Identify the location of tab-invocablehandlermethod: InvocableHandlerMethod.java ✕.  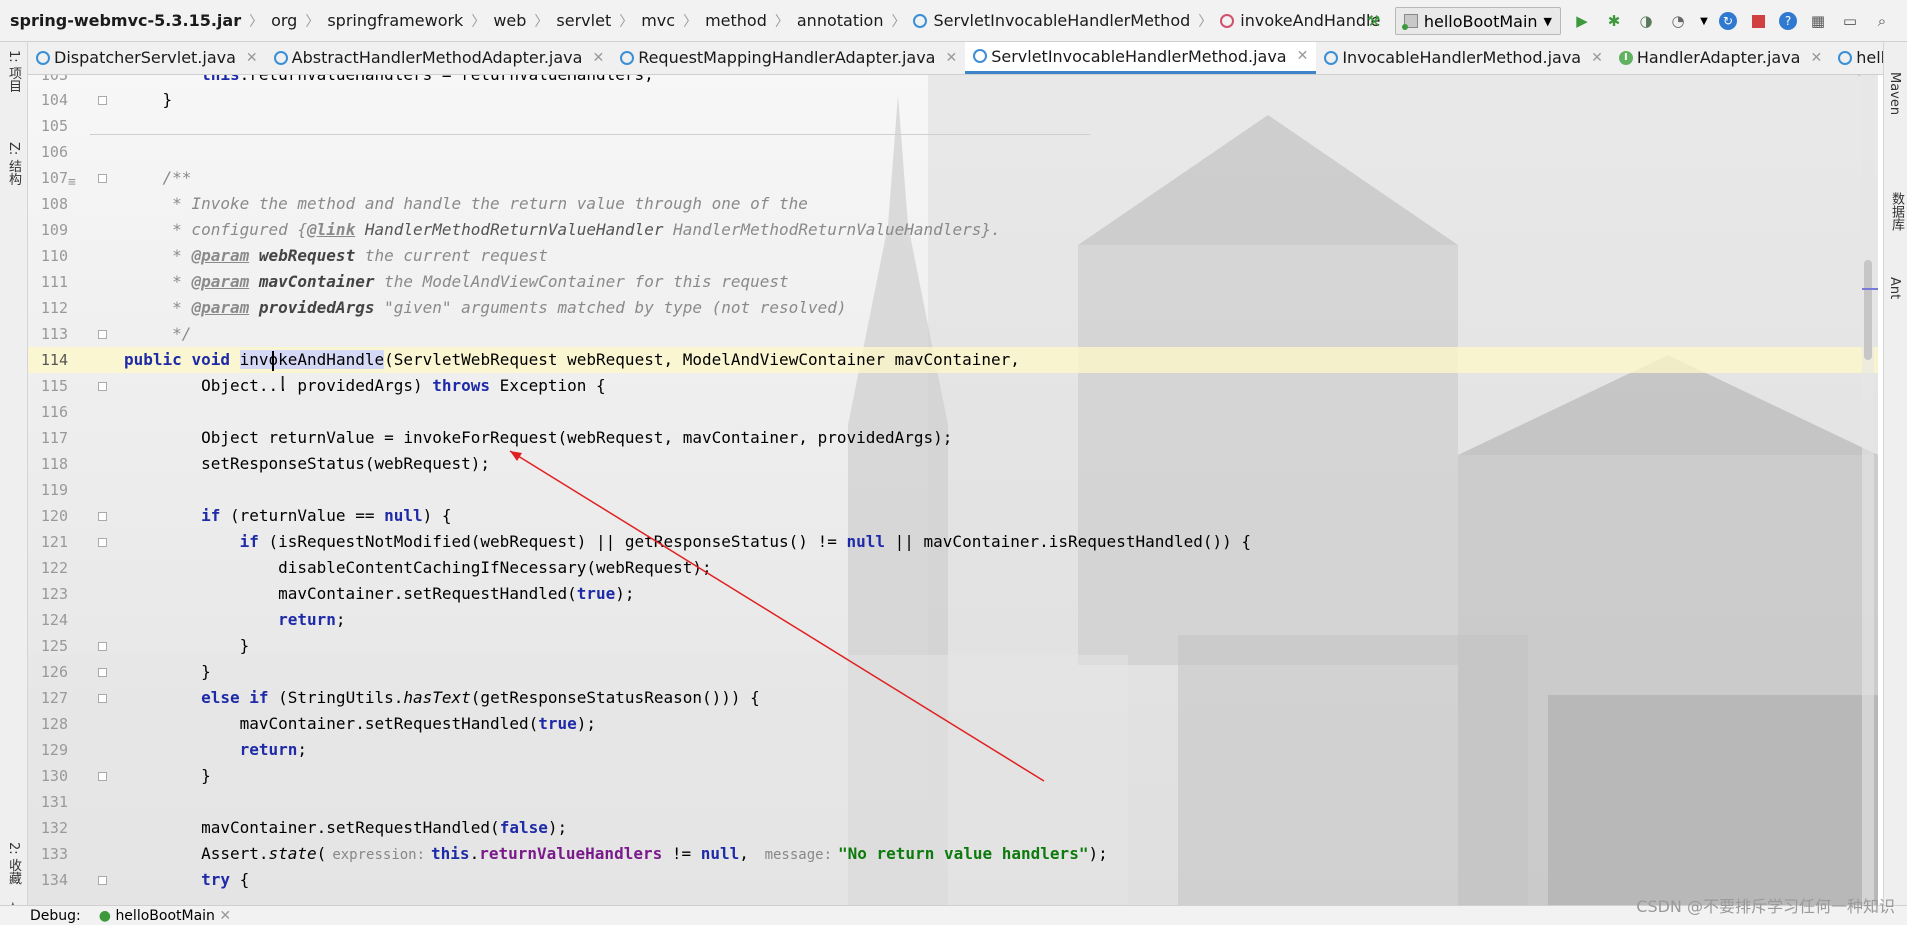
(1463, 58).